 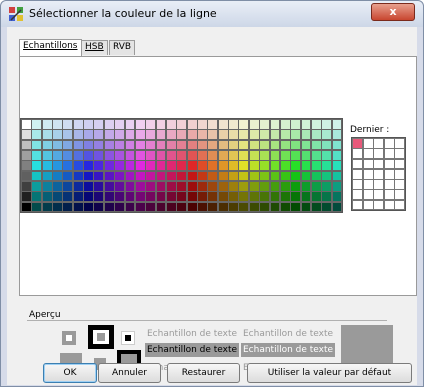 I want to click on tab-rvb: RVB, so click(x=122, y=47).